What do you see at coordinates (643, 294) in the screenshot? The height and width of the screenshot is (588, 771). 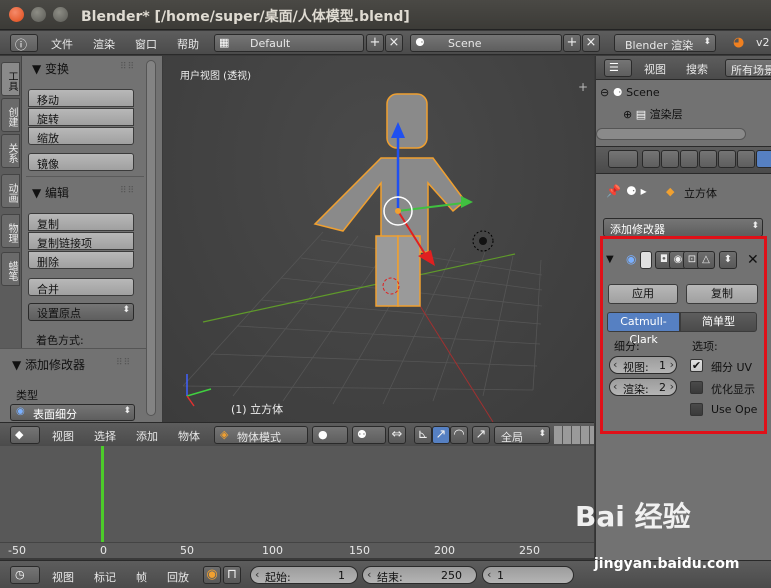 I see `apply-button: 应用` at bounding box center [643, 294].